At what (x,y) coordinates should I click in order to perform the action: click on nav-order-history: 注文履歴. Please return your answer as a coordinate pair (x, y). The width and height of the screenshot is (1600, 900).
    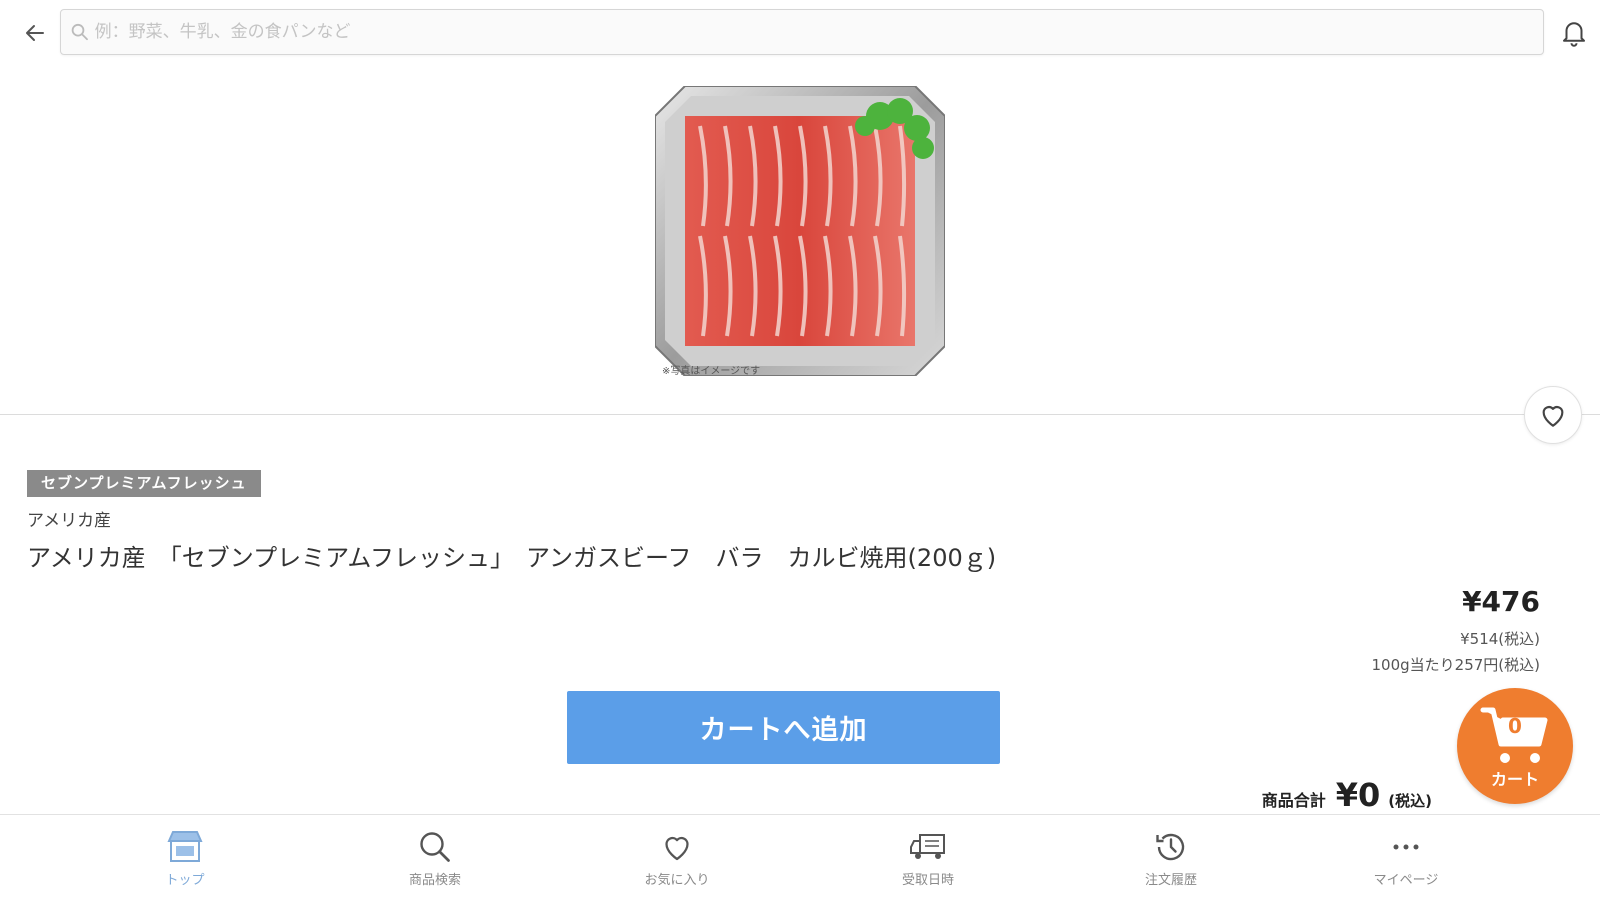
    Looking at the image, I should click on (1171, 857).